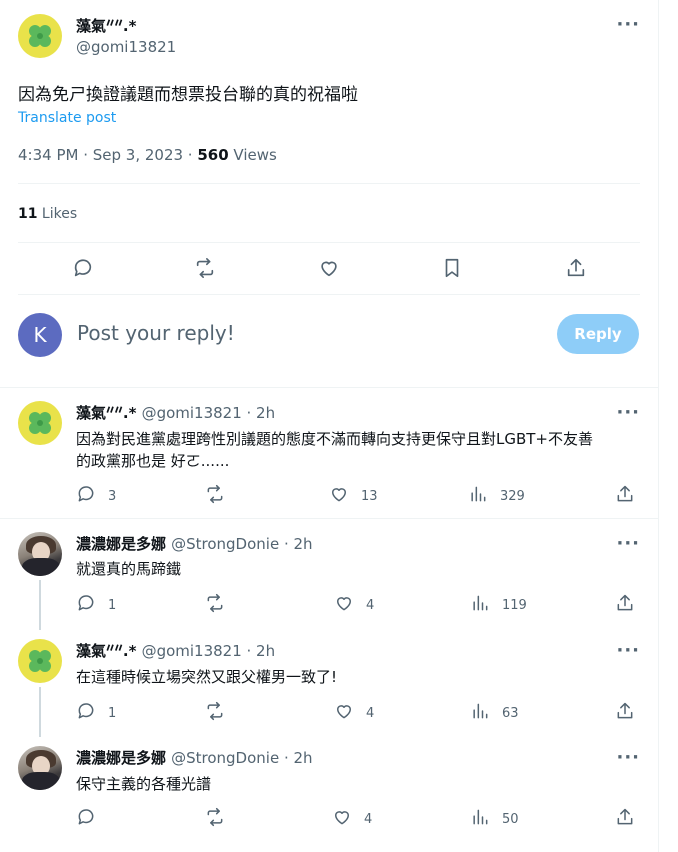 Image resolution: width=678 pixels, height=852 pixels. Describe the element at coordinates (57, 214) in the screenshot. I see `likes-label: Likes` at that location.